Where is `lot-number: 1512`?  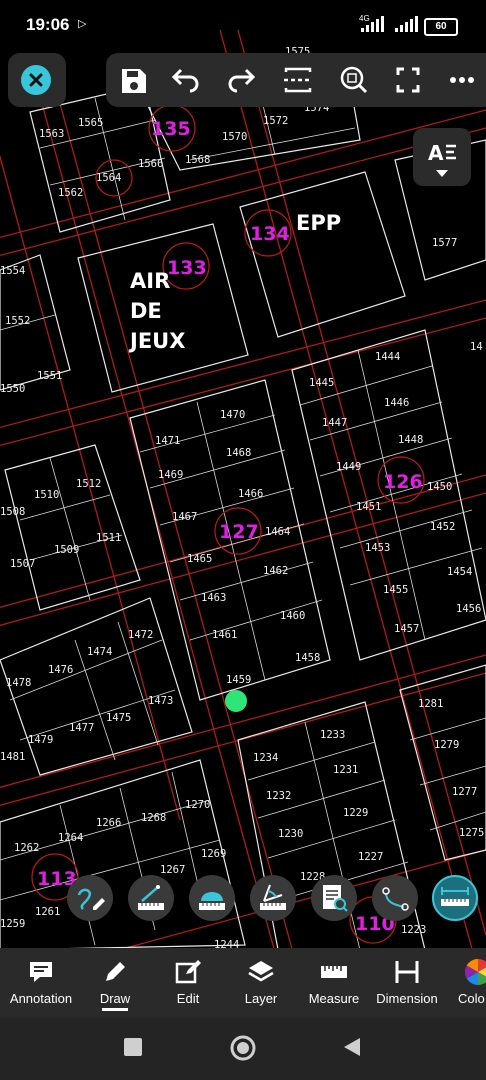
lot-number: 1512 is located at coordinates (88, 484).